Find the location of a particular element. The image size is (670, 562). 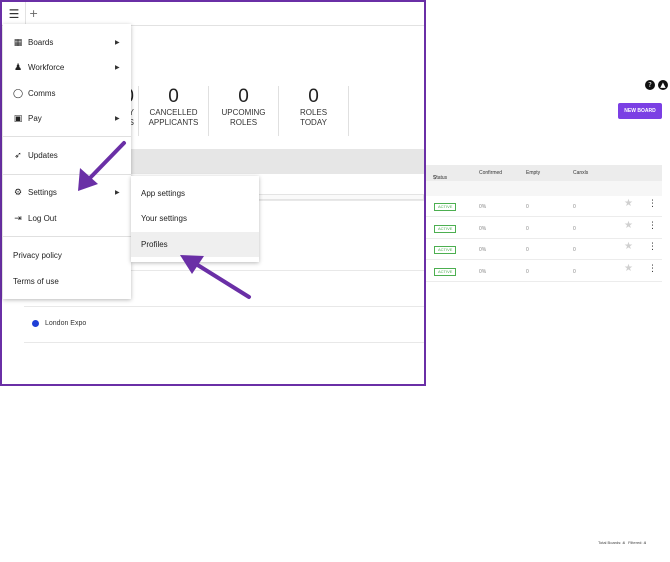

annotation-arrow-settings is located at coordinates (102, 166).